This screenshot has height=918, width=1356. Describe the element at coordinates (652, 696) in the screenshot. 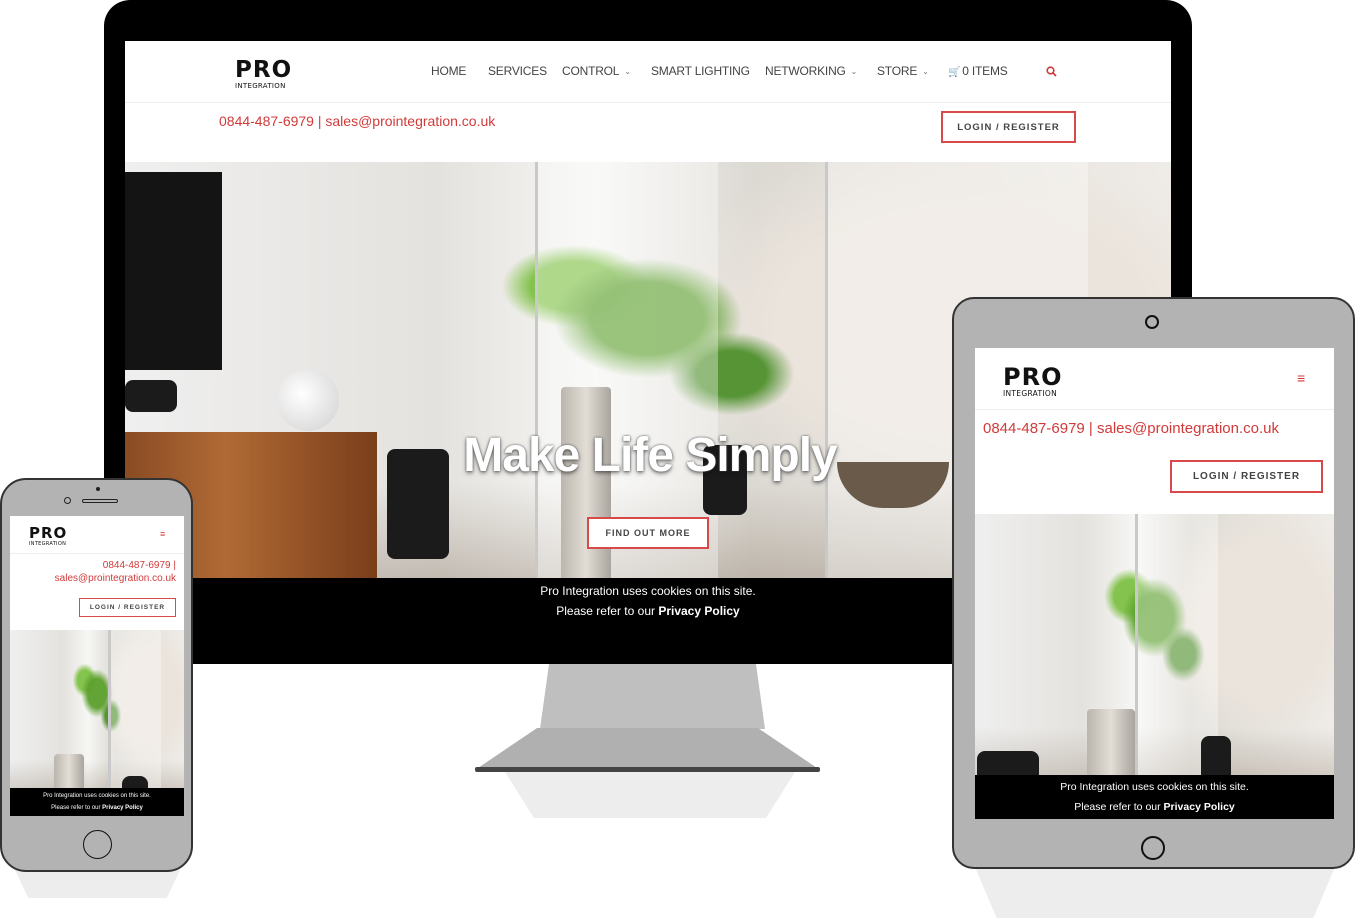

I see `monitor-stand-neck` at that location.